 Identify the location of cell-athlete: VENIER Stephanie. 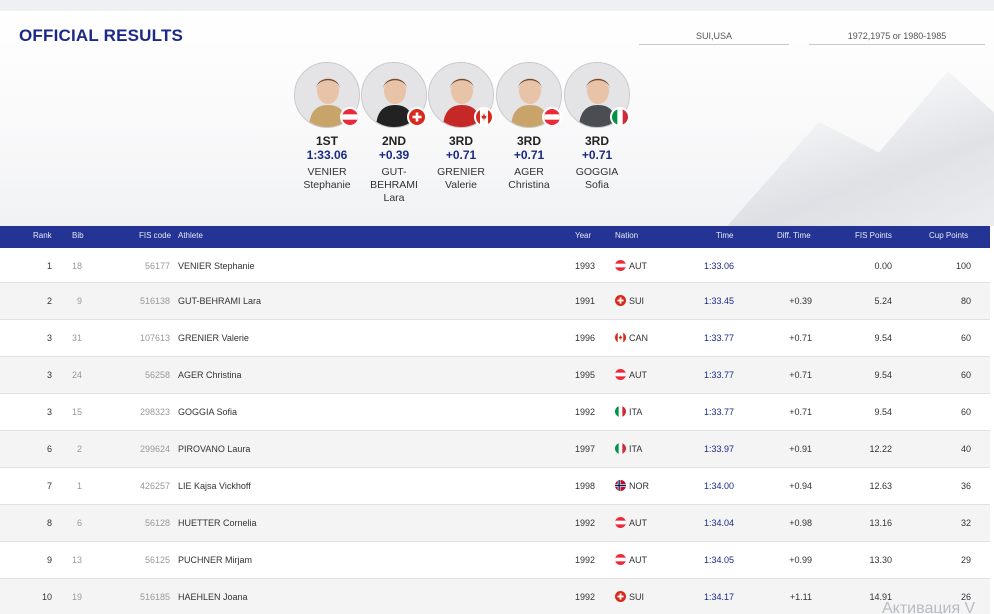
(216, 266).